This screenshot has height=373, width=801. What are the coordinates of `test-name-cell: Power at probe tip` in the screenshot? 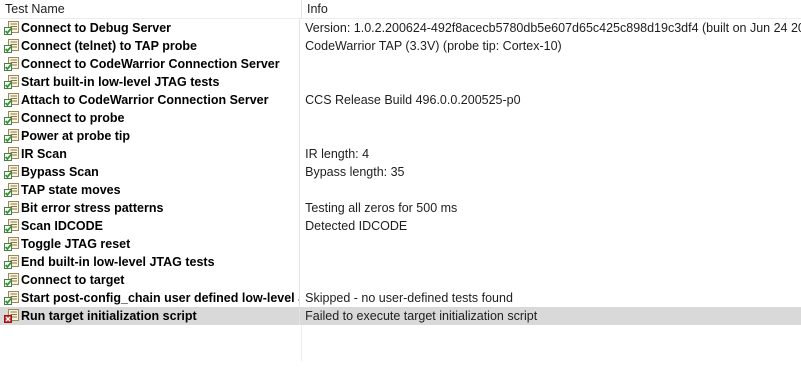 It's located at (150, 136).